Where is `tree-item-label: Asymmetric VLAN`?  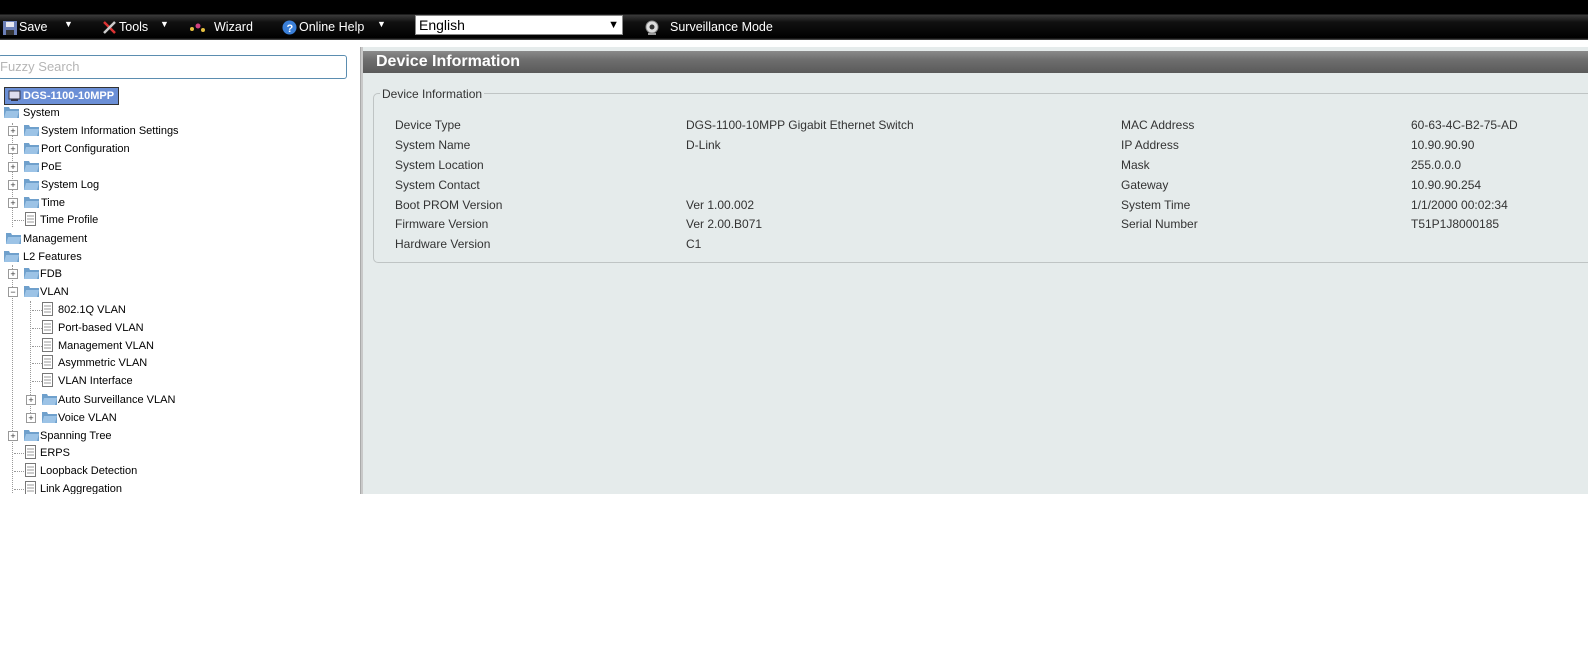 tree-item-label: Asymmetric VLAN is located at coordinates (103, 363).